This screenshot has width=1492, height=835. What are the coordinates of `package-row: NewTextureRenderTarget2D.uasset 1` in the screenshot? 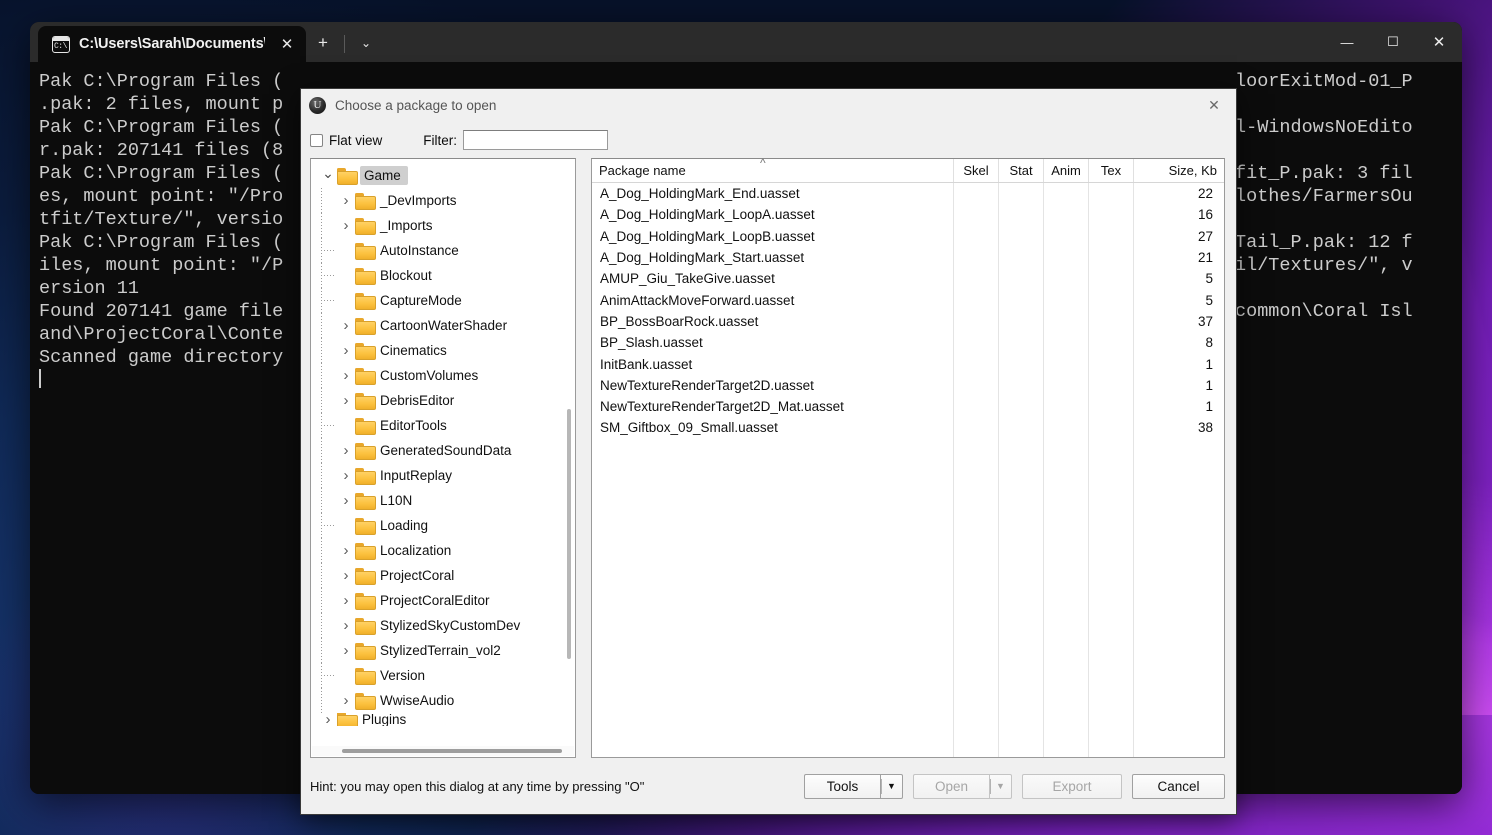 It's located at (908, 385).